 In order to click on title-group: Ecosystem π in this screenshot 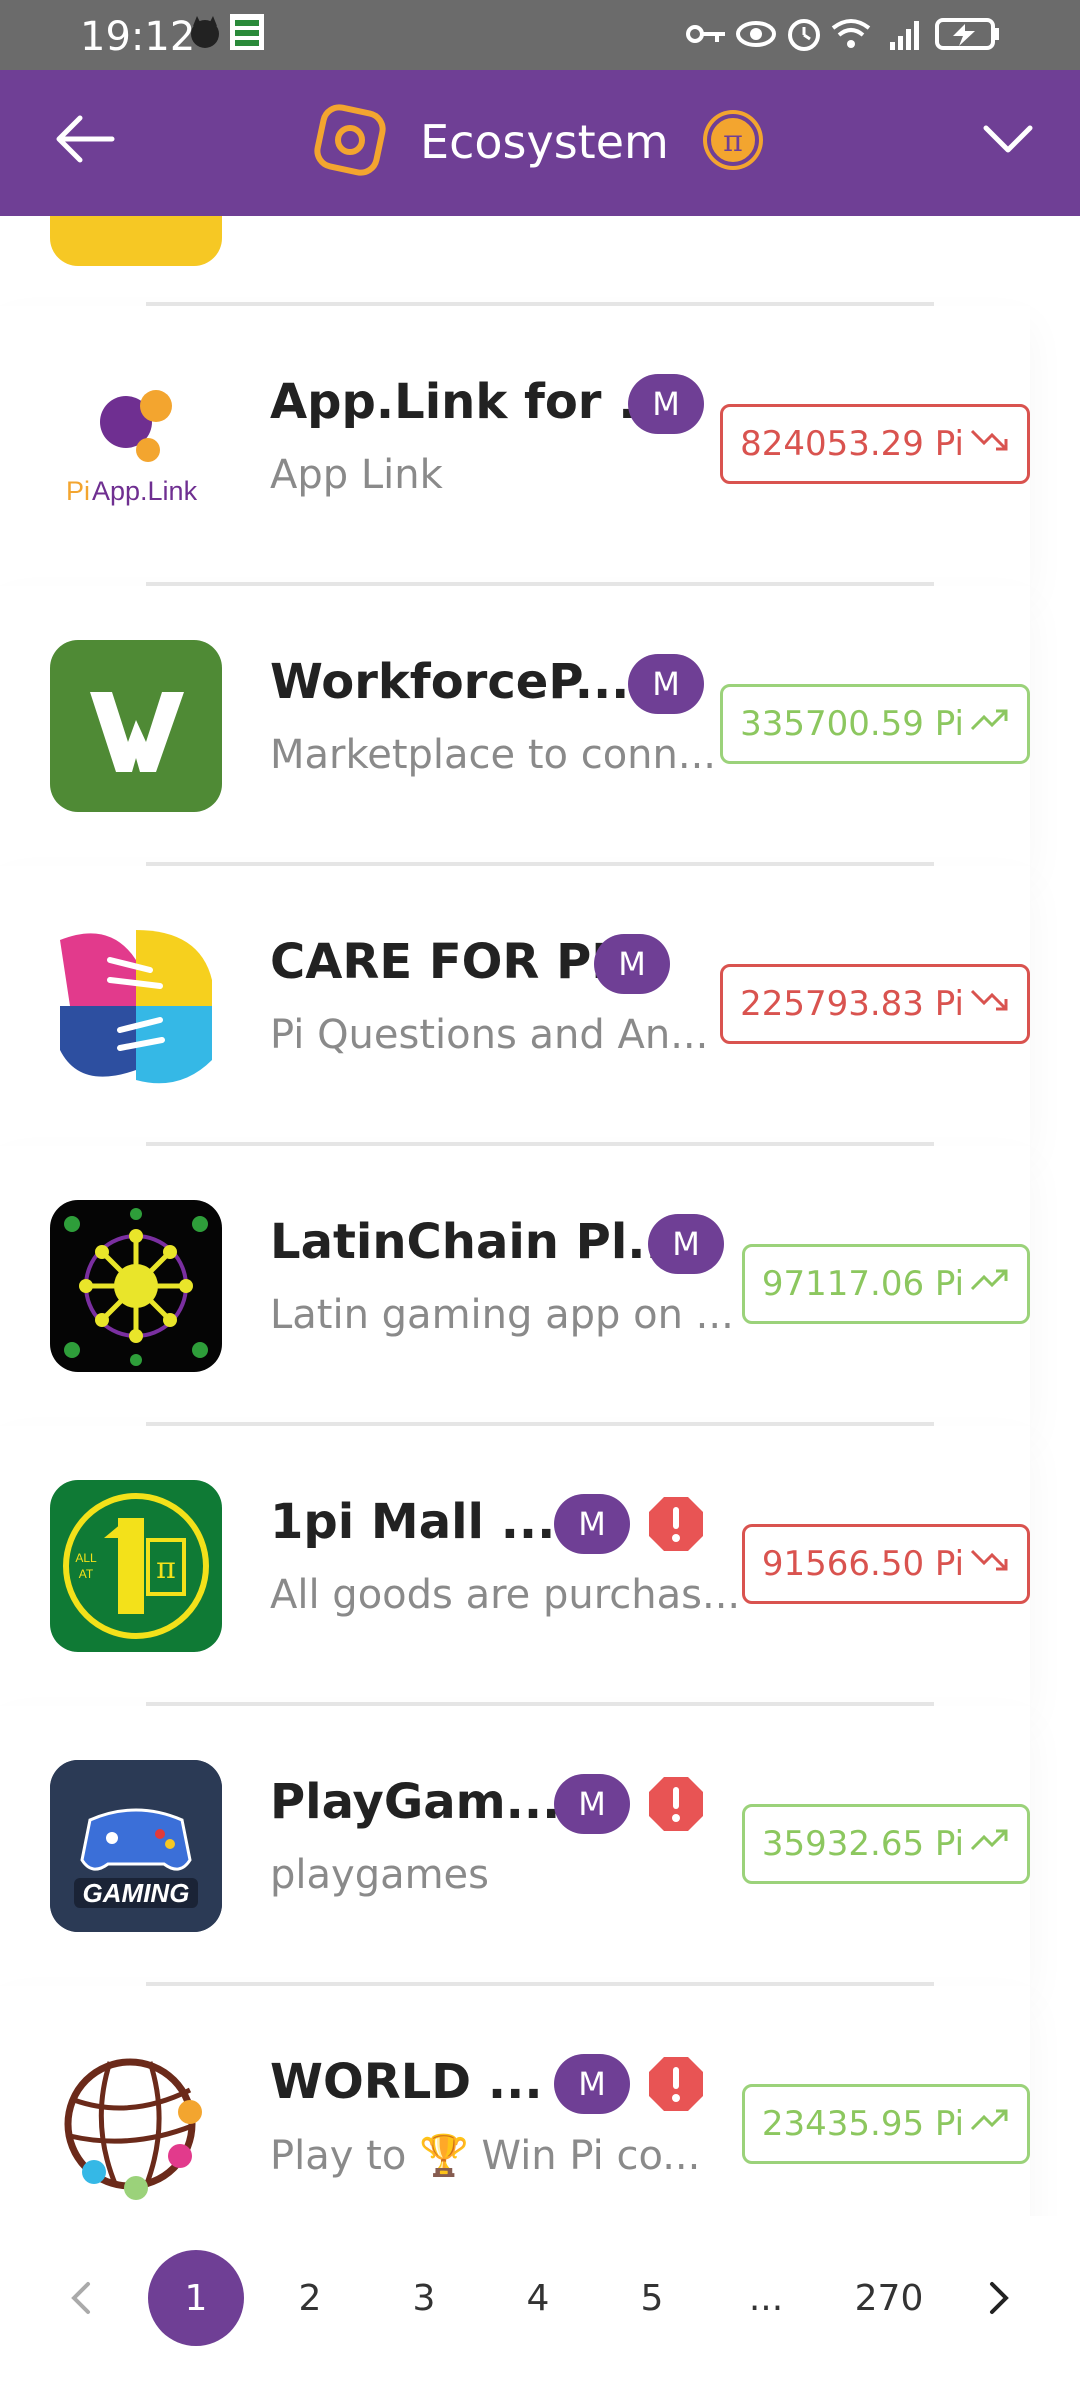, I will do `click(538, 142)`.